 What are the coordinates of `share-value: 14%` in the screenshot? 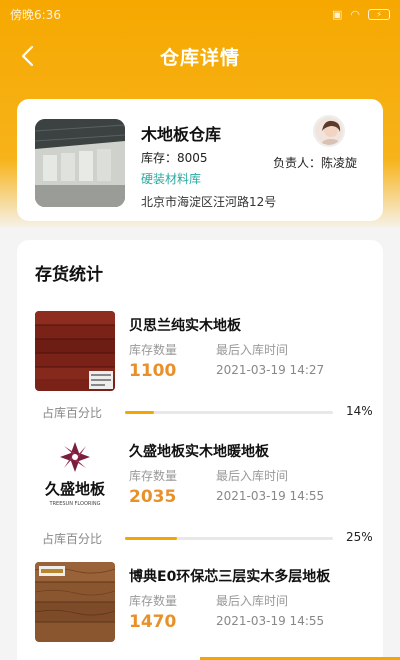 It's located at (359, 411).